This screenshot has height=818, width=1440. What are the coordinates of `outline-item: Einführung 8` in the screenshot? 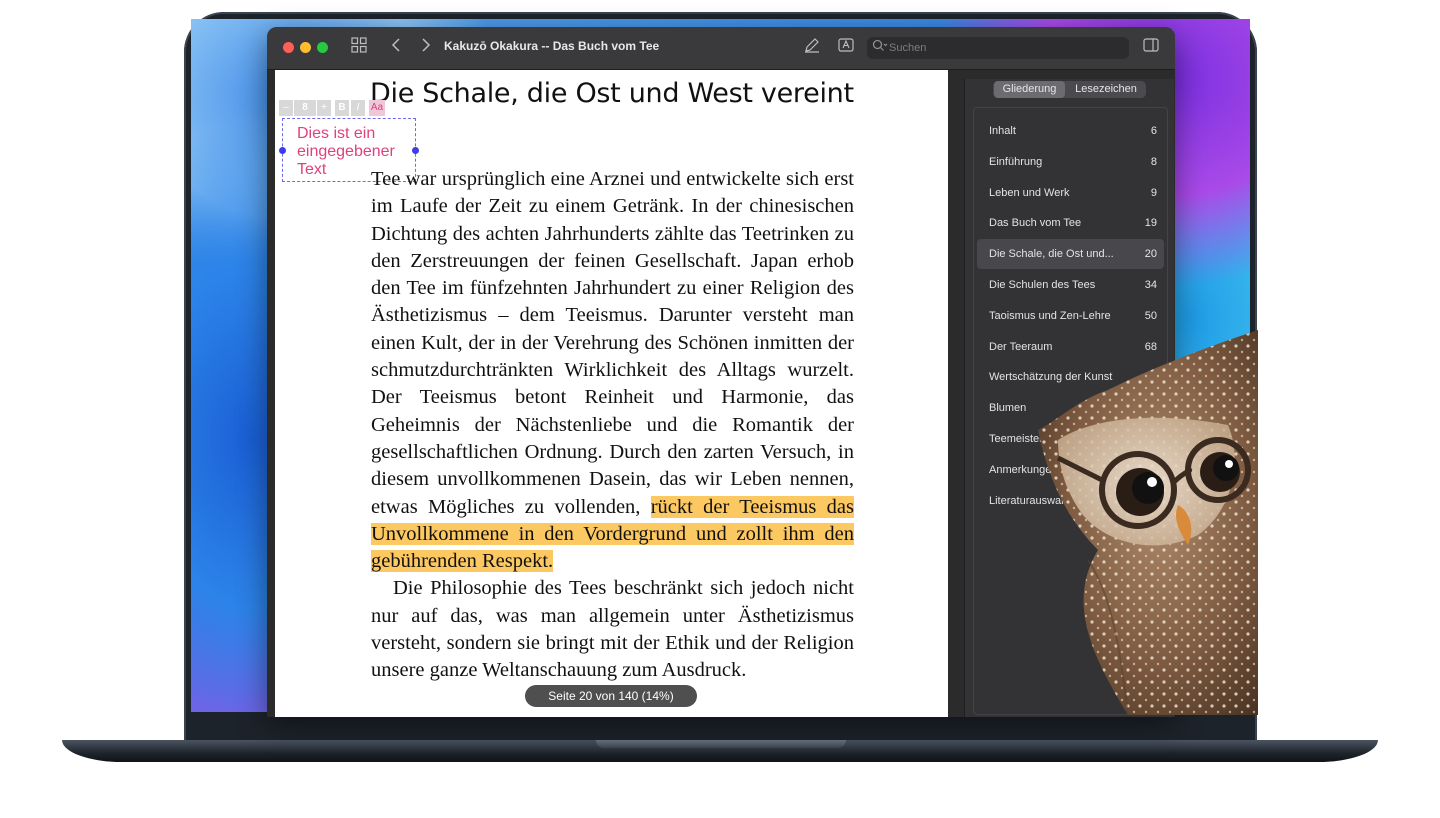 It's located at (1070, 162).